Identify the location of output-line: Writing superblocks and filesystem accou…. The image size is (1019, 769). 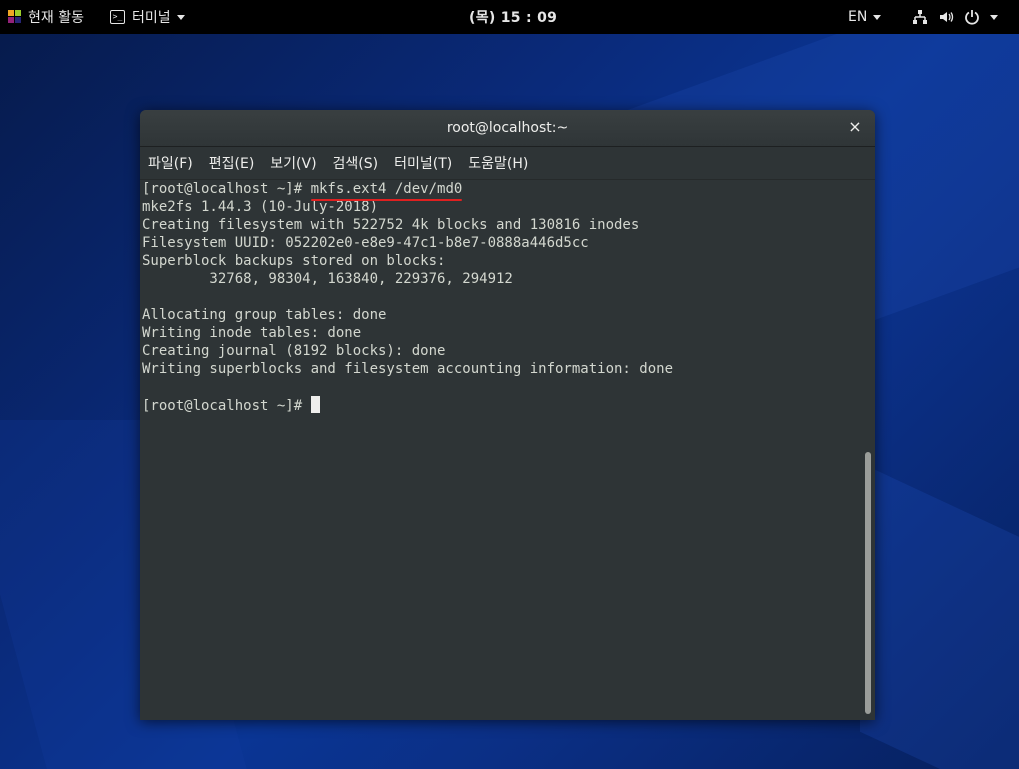
(408, 369).